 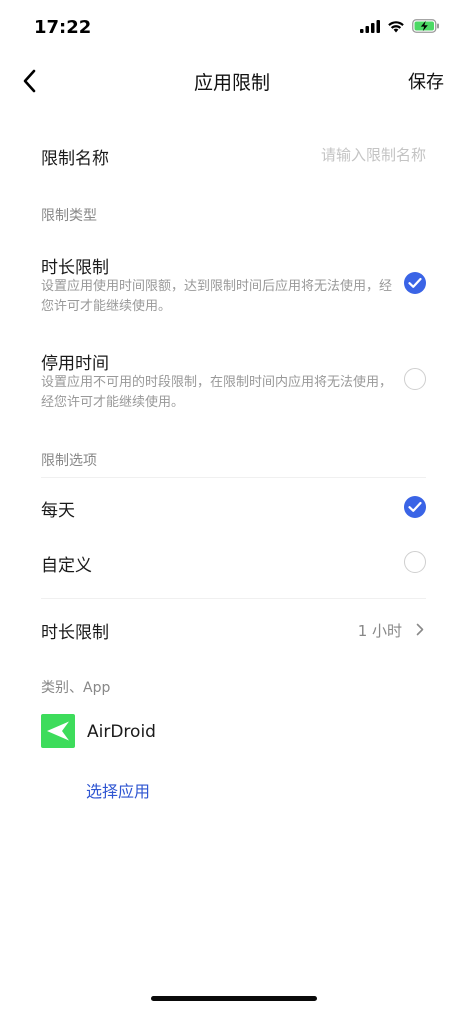 What do you see at coordinates (66, 566) in the screenshot?
I see `option-title: 自定义` at bounding box center [66, 566].